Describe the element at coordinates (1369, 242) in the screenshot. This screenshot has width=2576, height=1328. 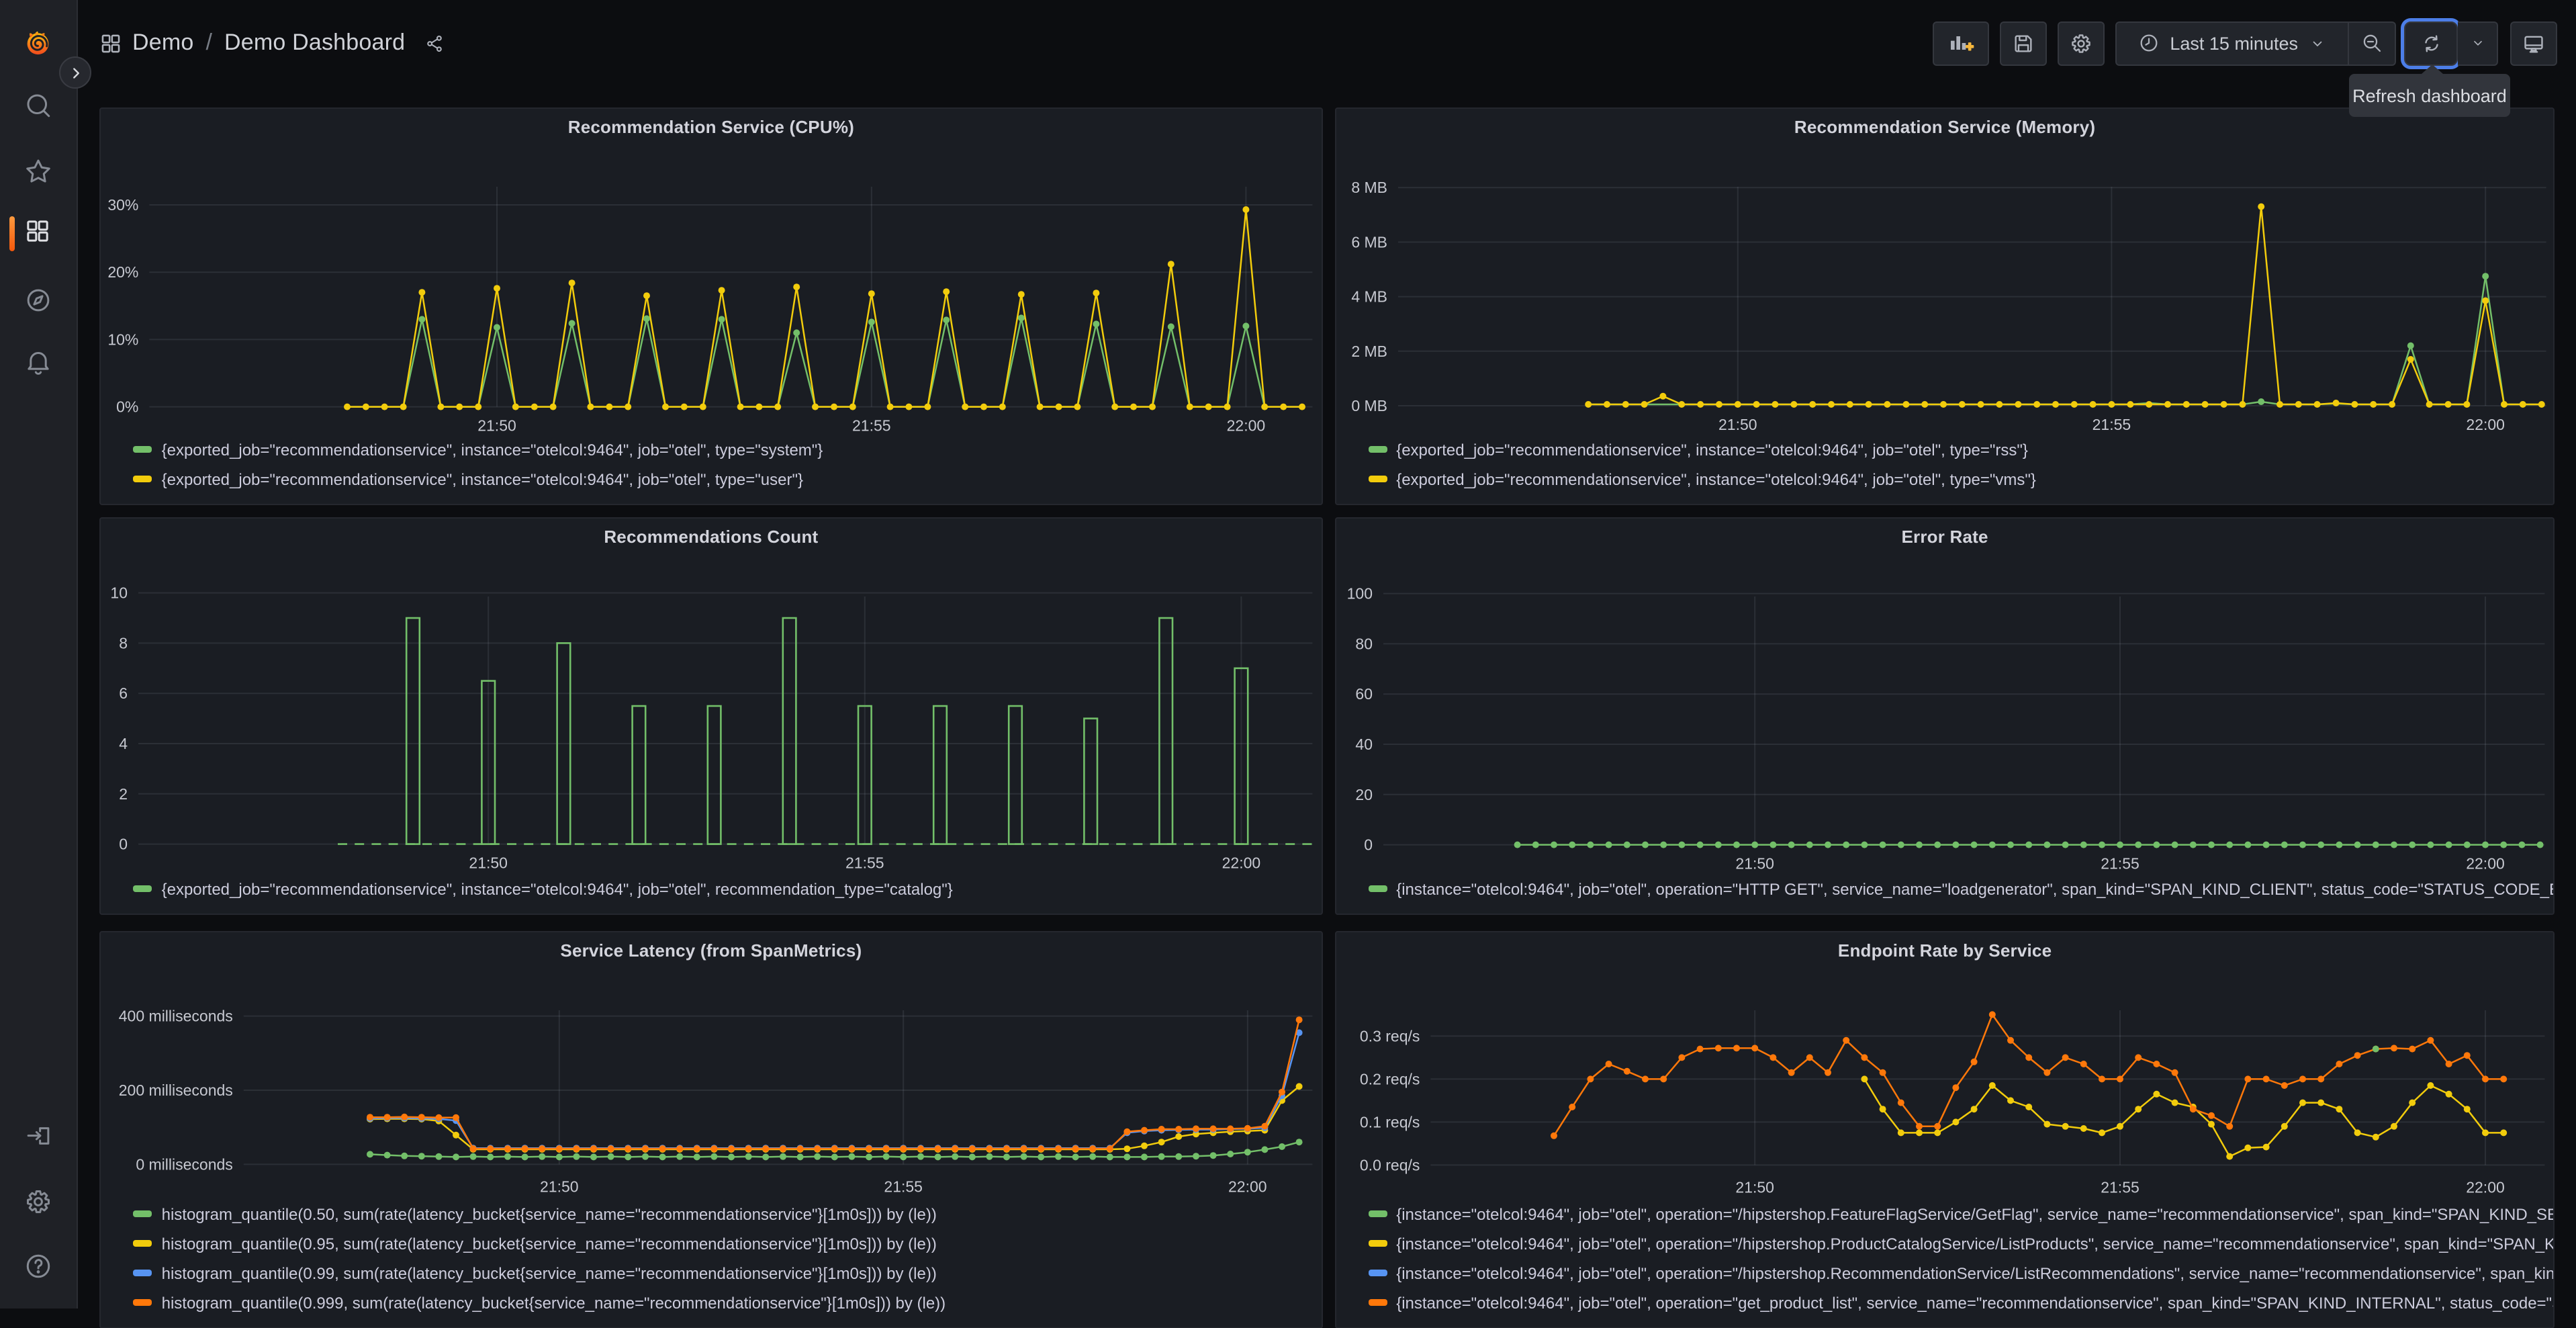
I see `svg-text: 6 MB` at that location.